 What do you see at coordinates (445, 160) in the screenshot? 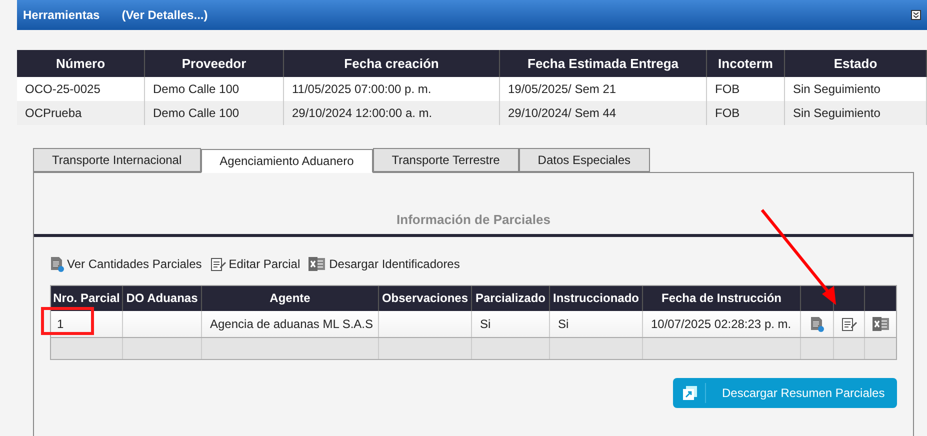
I see `tab: Transporte Terrestre` at bounding box center [445, 160].